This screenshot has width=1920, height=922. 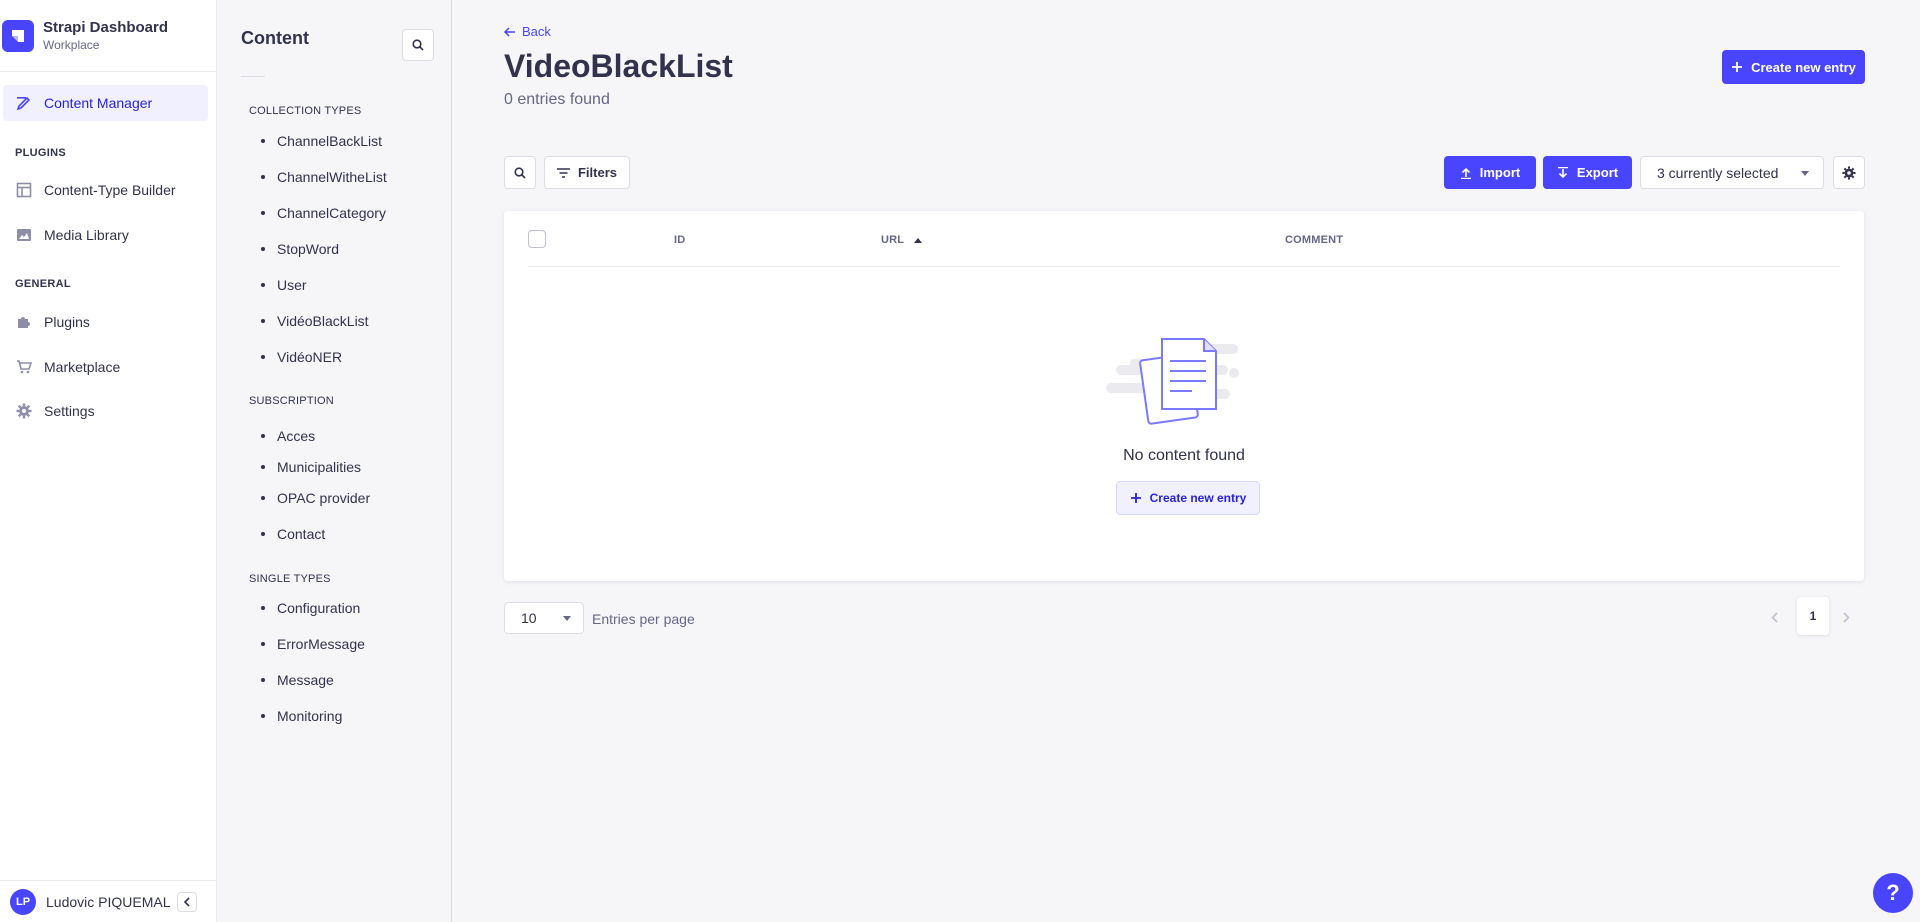 I want to click on strapi-logo-icon, so click(x=18, y=35).